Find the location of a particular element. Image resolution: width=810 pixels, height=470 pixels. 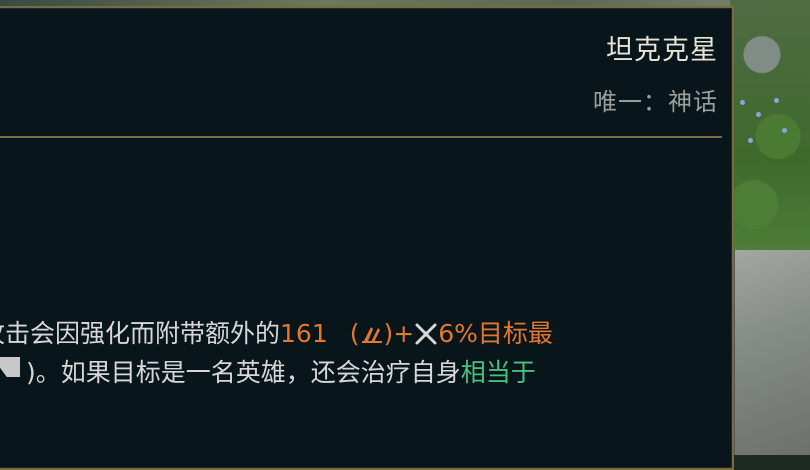

stat-icon is located at coordinates (10, 367).